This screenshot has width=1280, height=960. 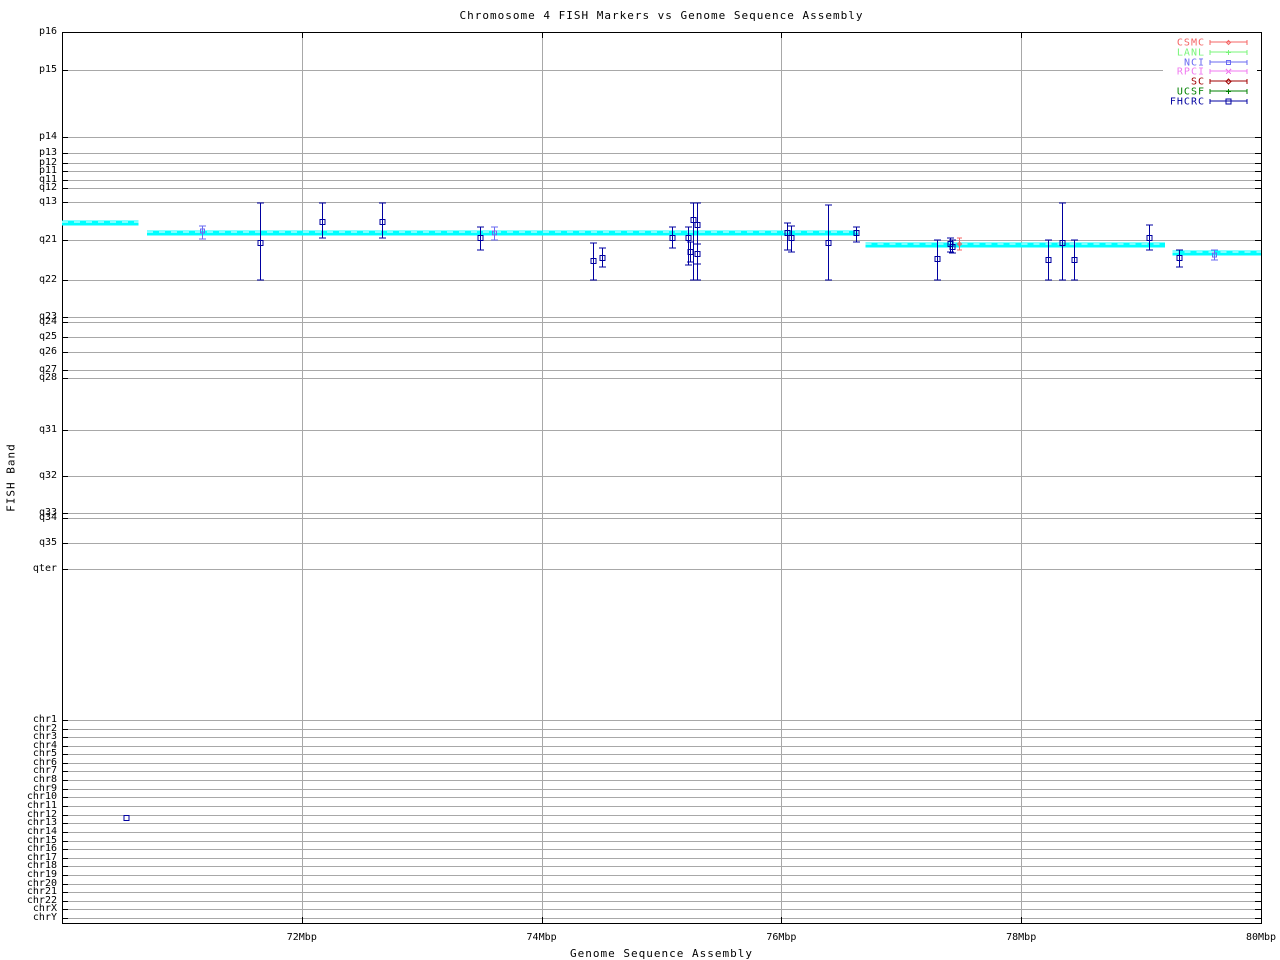 I want to click on y-tick-label-q28: q28, so click(x=47, y=377).